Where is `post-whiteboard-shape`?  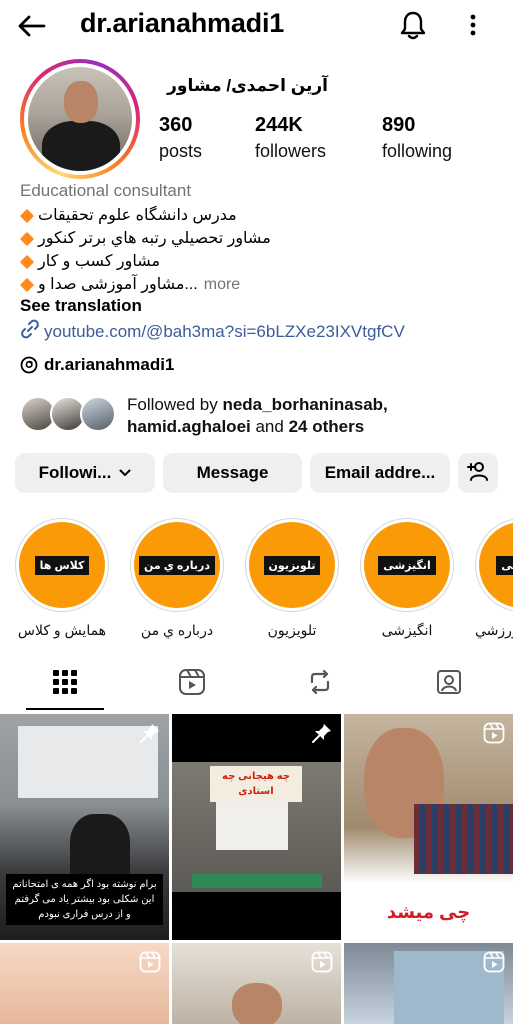 post-whiteboard-shape is located at coordinates (88, 762).